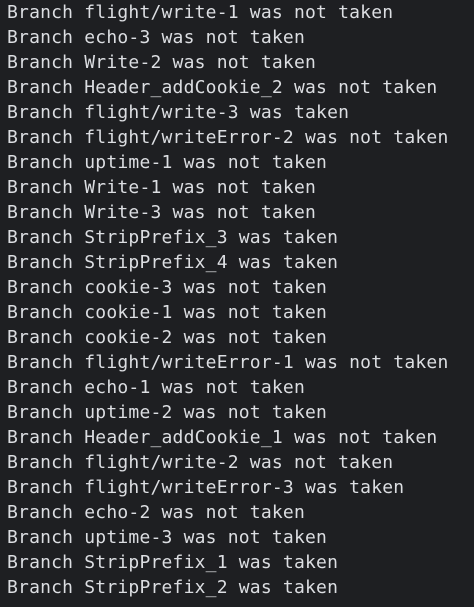 The height and width of the screenshot is (607, 474). What do you see at coordinates (156, 387) in the screenshot?
I see `output-line: Branch echo-1 was not taken` at bounding box center [156, 387].